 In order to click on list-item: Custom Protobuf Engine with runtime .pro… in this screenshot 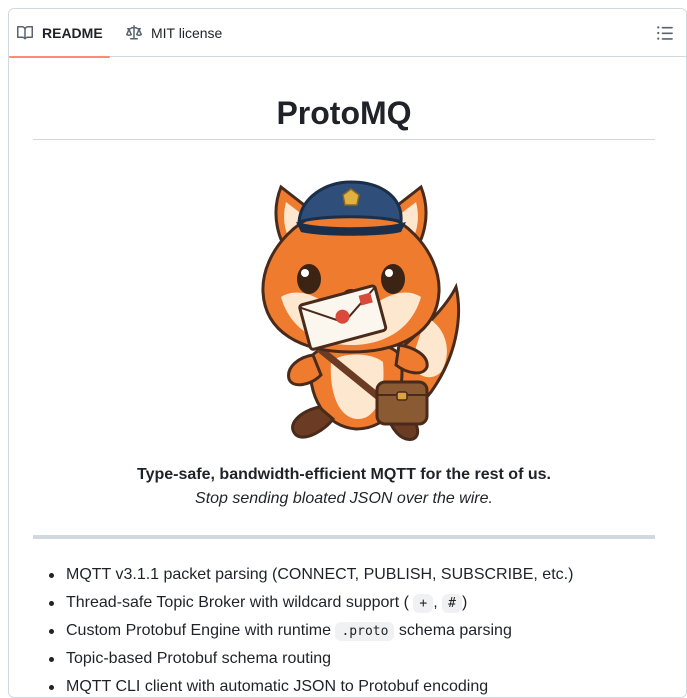, I will do `click(344, 631)`.